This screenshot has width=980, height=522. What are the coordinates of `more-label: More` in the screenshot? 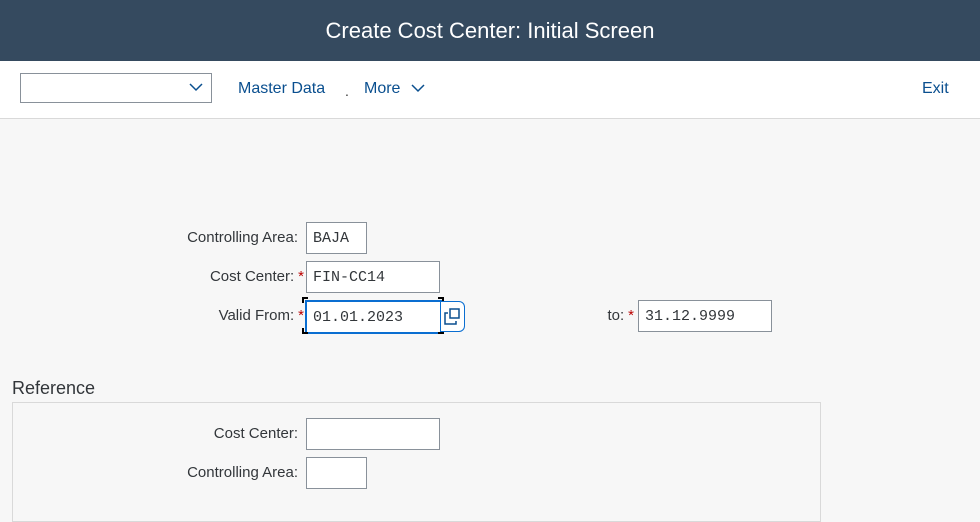 It's located at (382, 88).